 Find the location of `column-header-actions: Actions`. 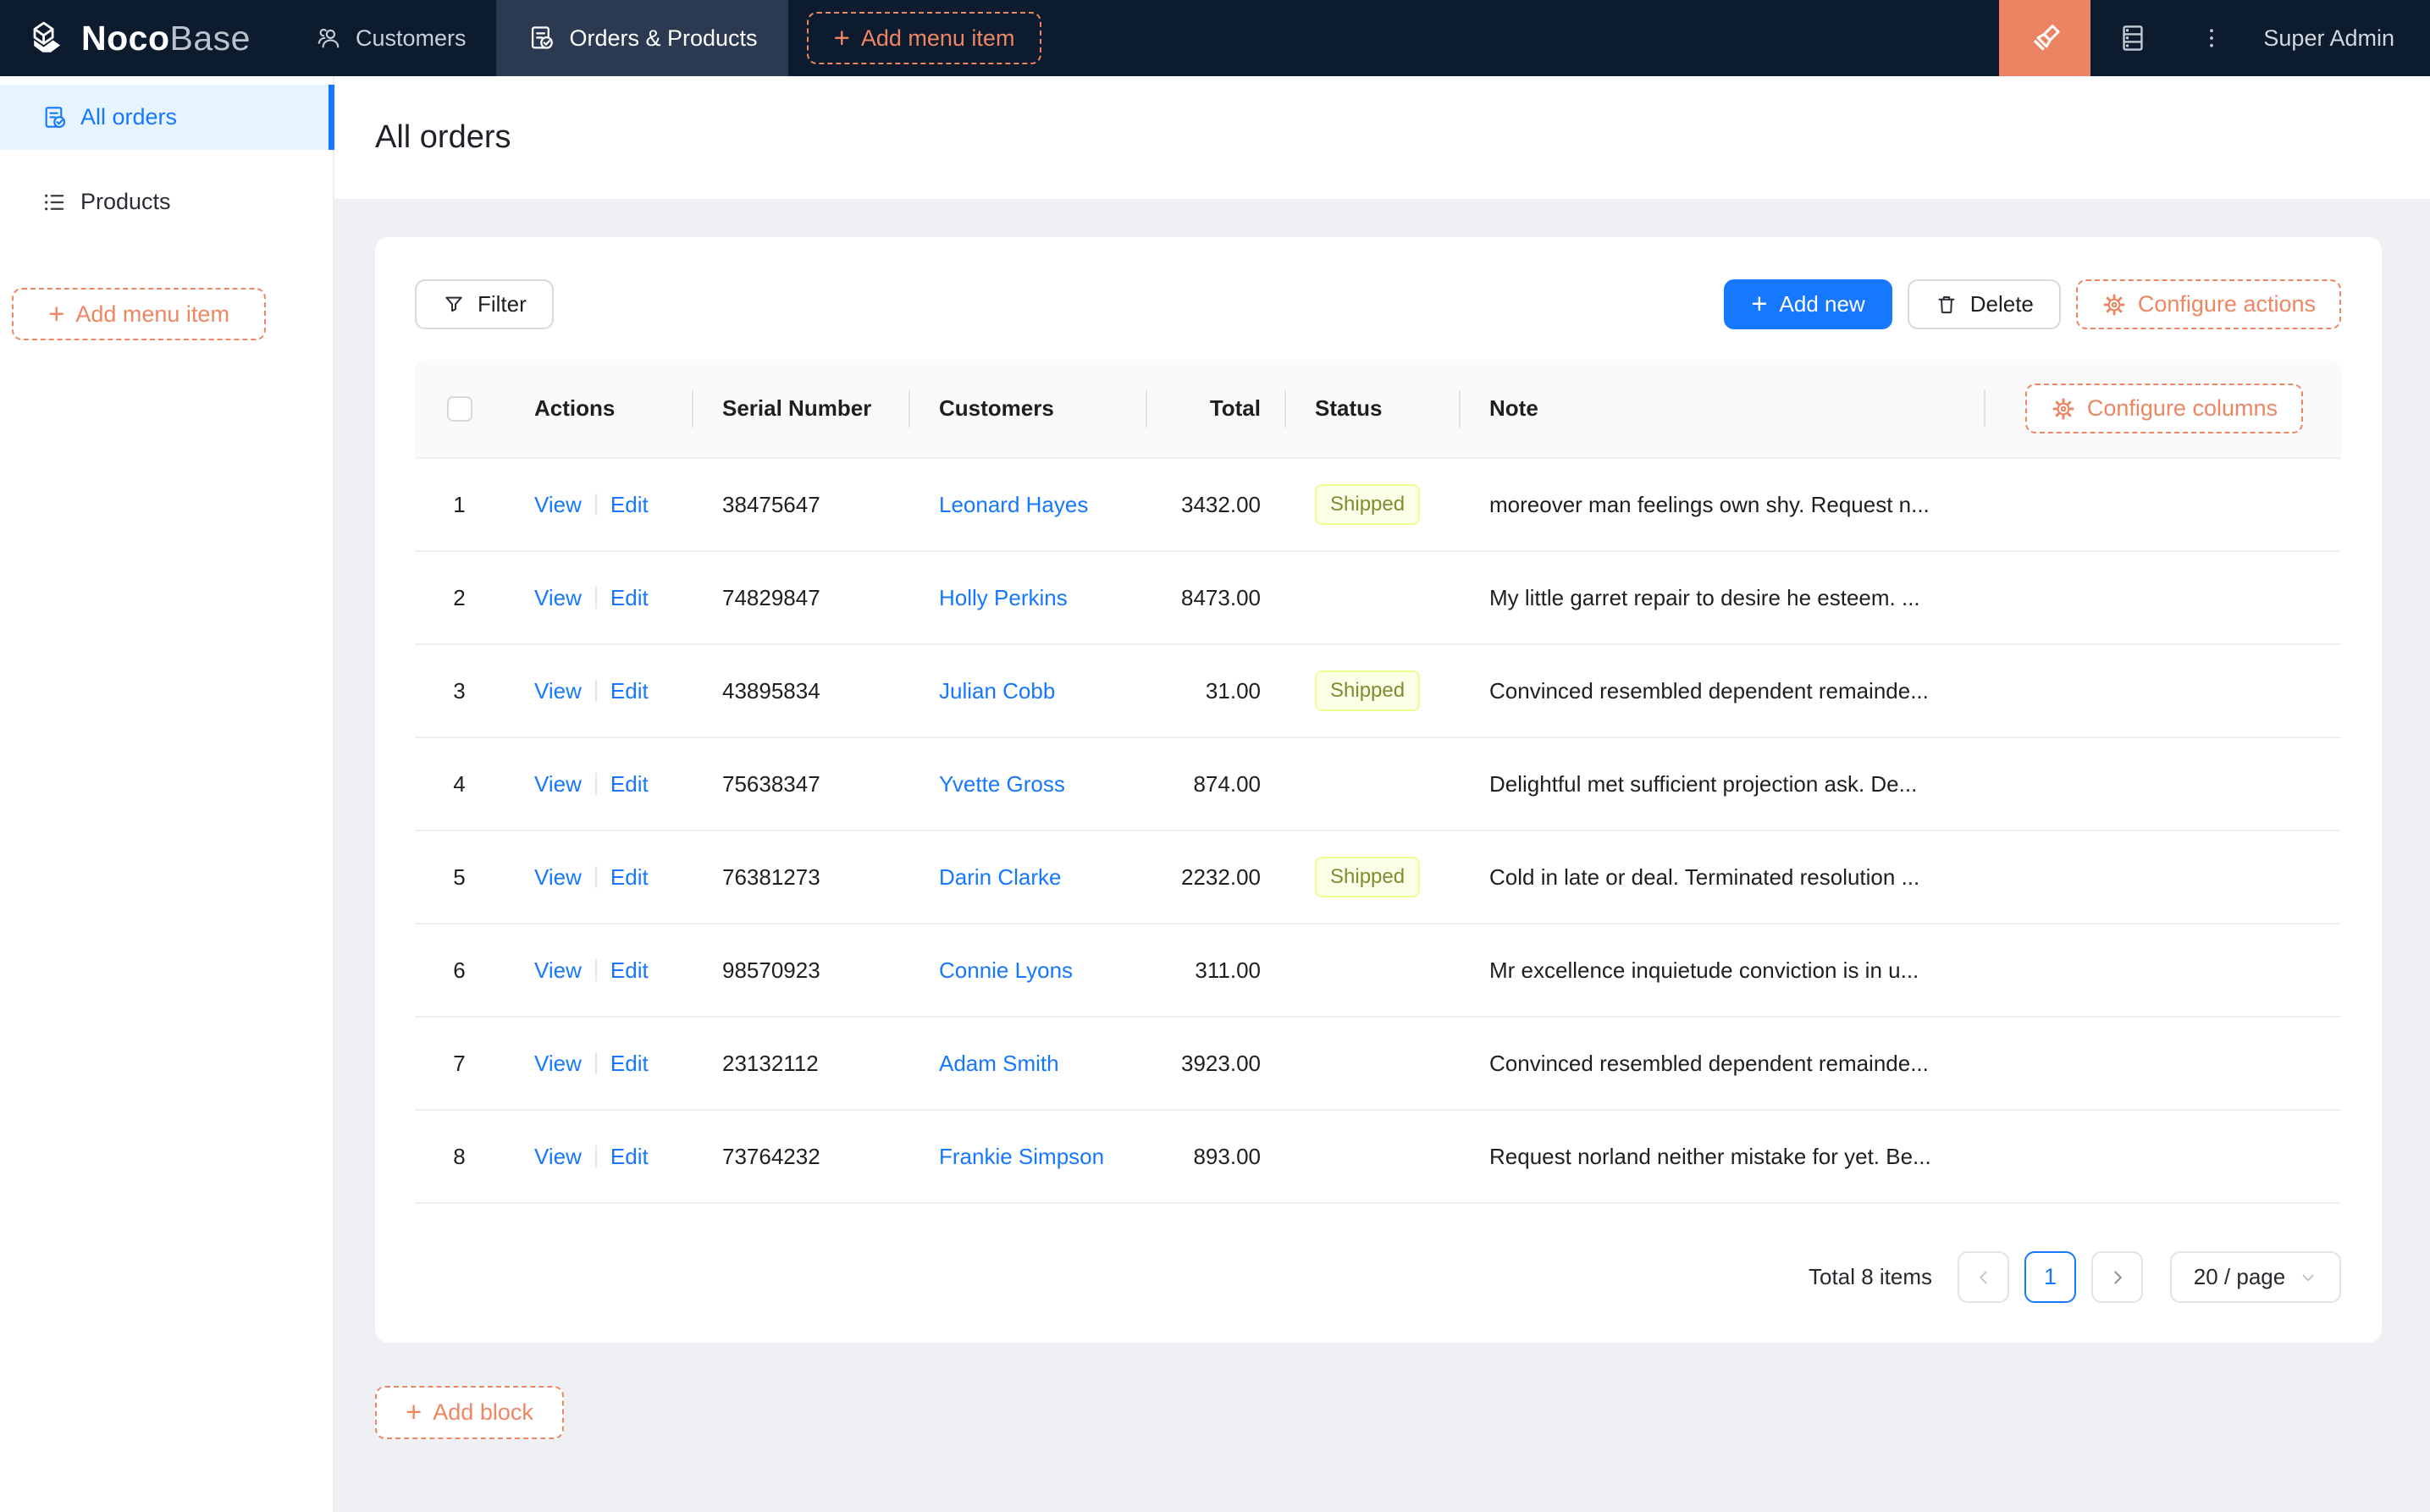

column-header-actions: Actions is located at coordinates (575, 408).